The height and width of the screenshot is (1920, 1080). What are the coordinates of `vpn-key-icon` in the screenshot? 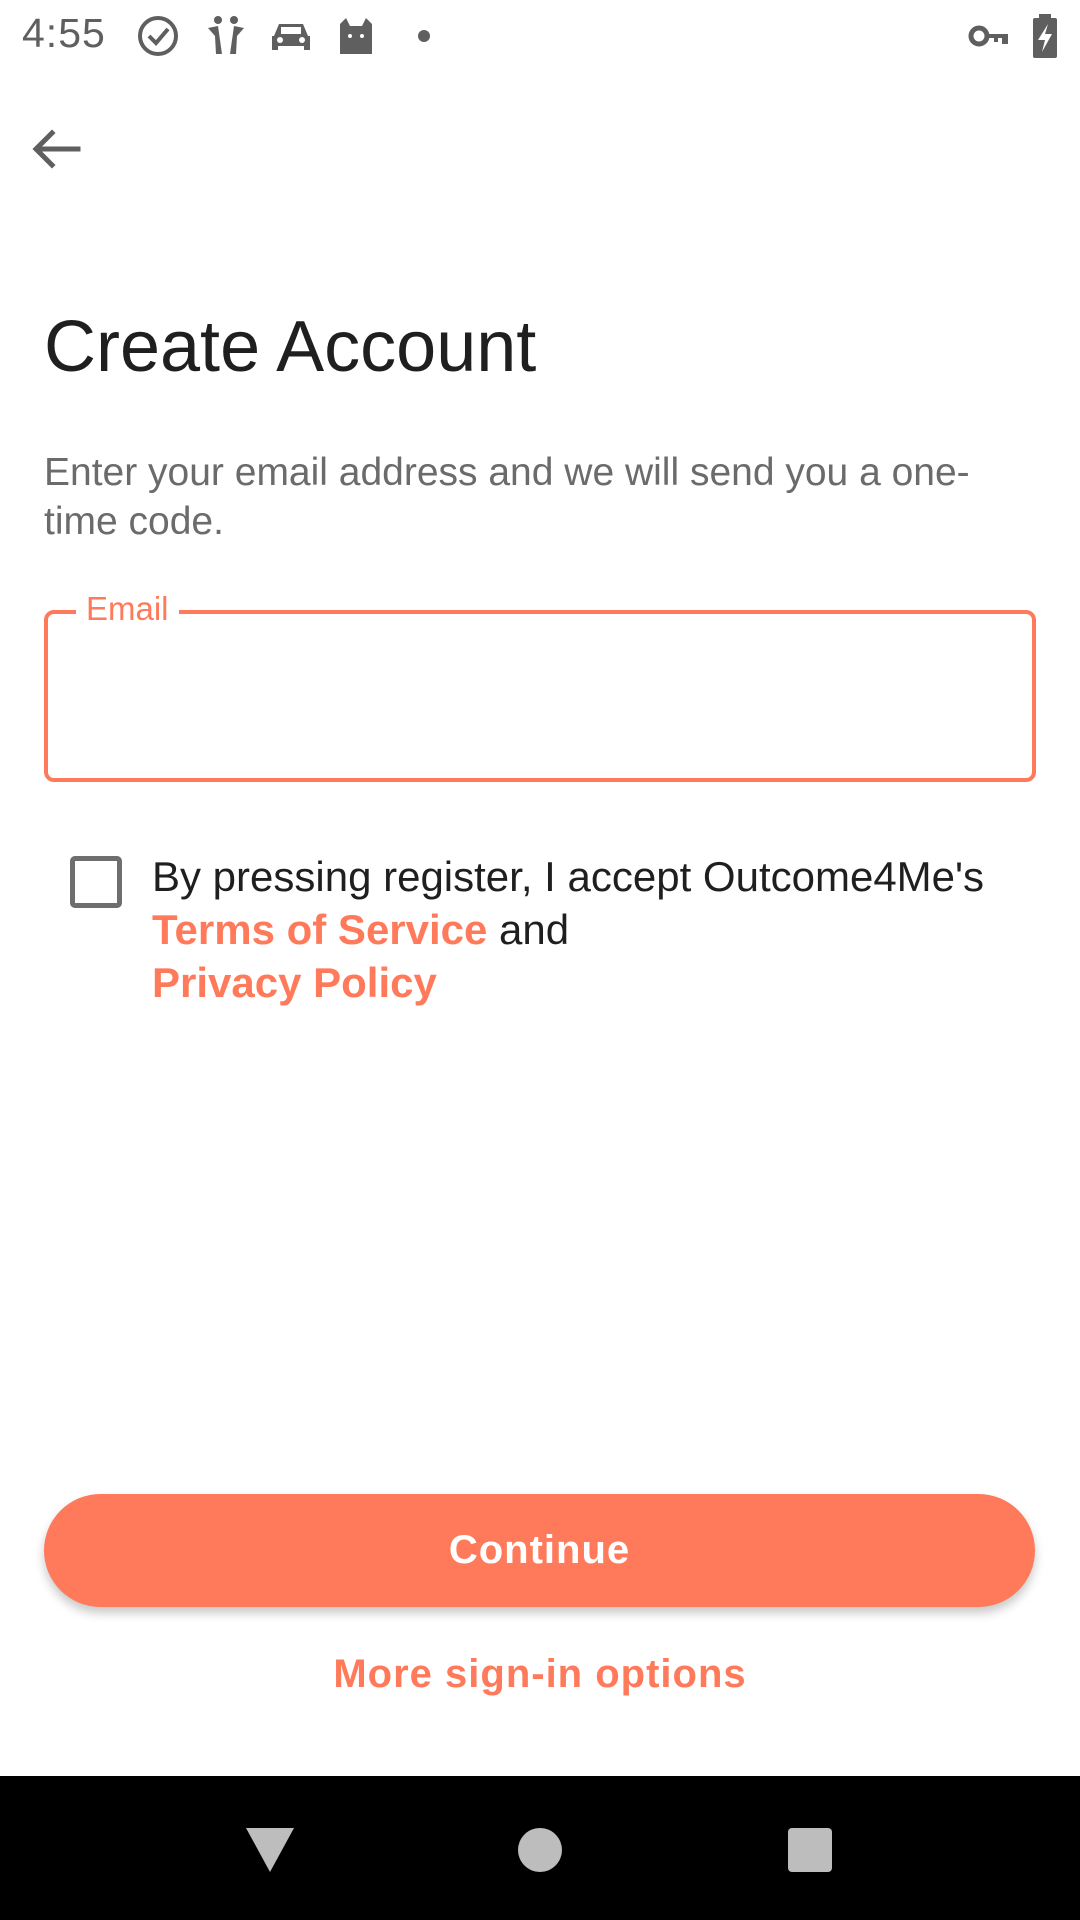 It's located at (990, 36).